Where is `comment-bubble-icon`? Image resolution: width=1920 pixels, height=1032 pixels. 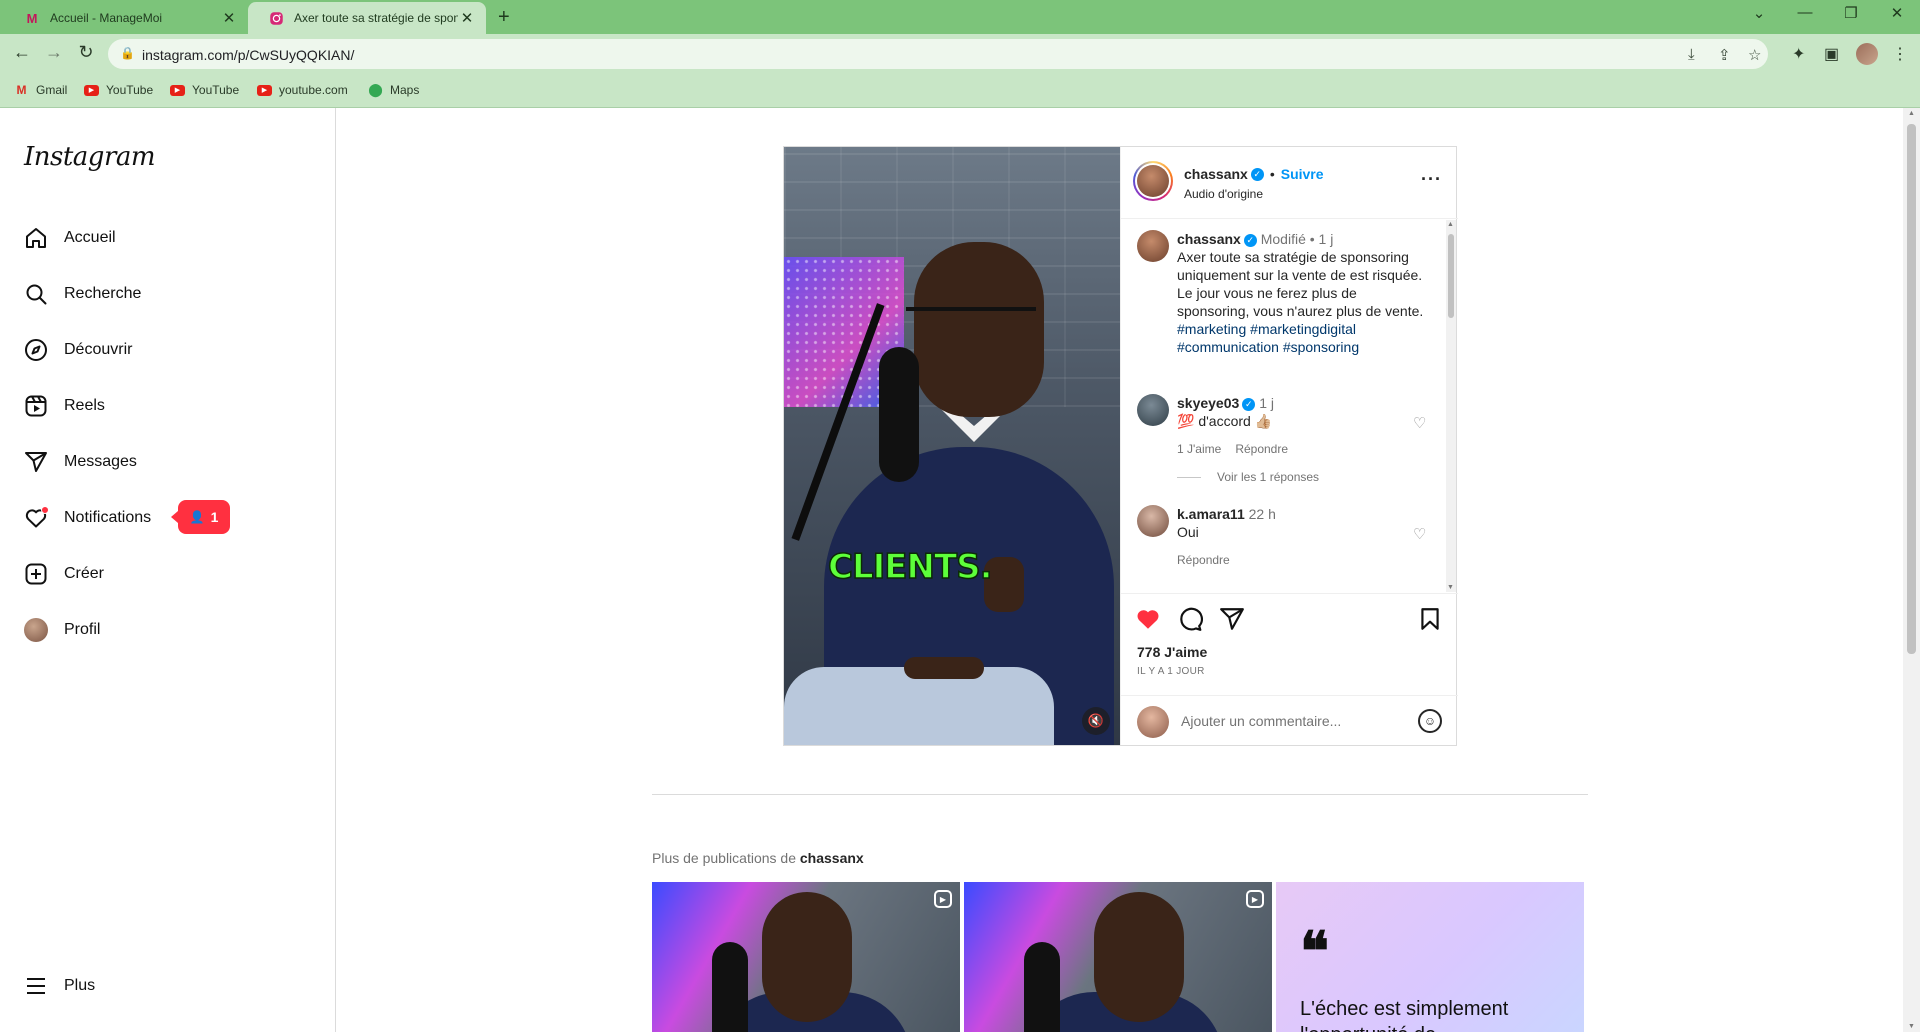
comment-bubble-icon is located at coordinates (1190, 619).